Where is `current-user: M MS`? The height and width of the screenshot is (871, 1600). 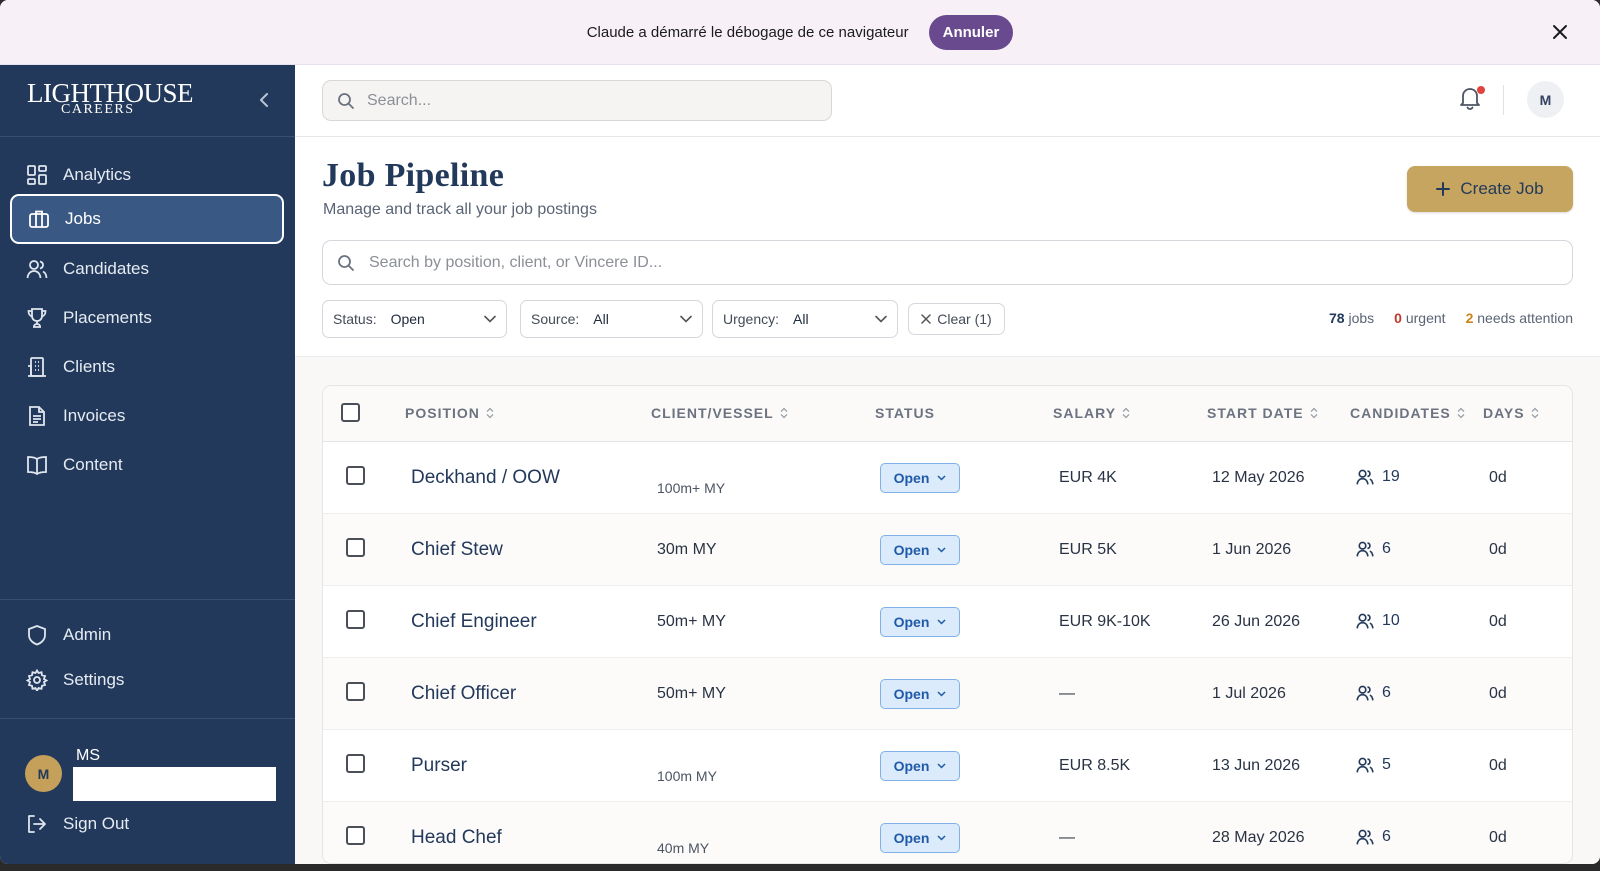 current-user: M MS is located at coordinates (152, 775).